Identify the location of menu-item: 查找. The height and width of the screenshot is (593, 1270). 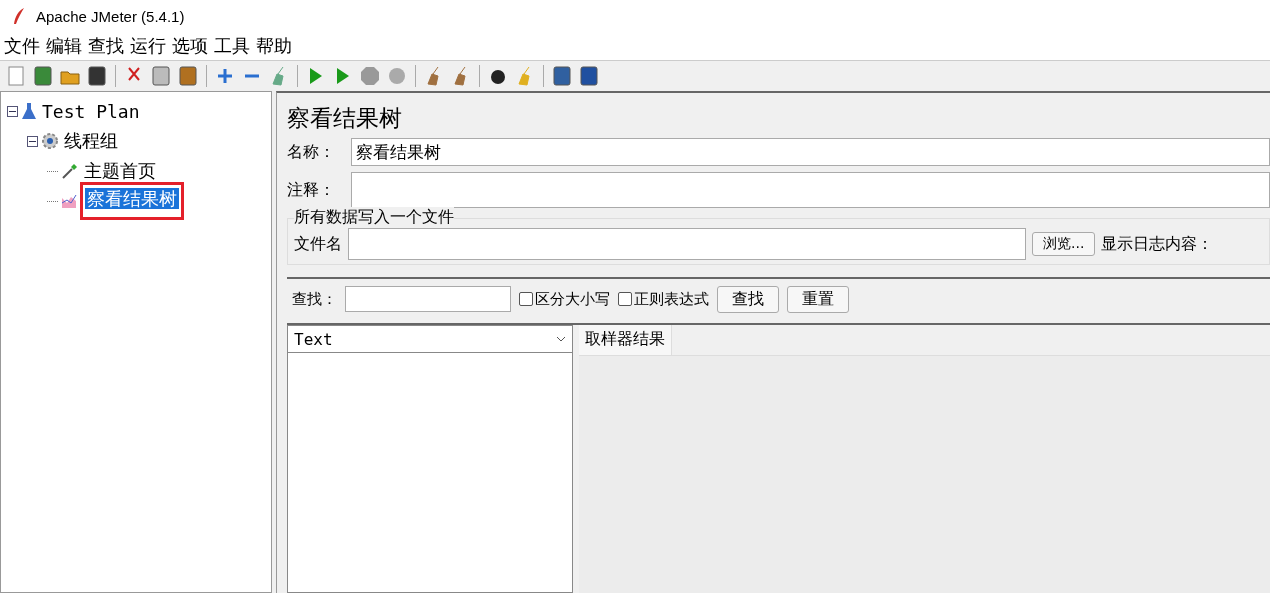
(106, 46).